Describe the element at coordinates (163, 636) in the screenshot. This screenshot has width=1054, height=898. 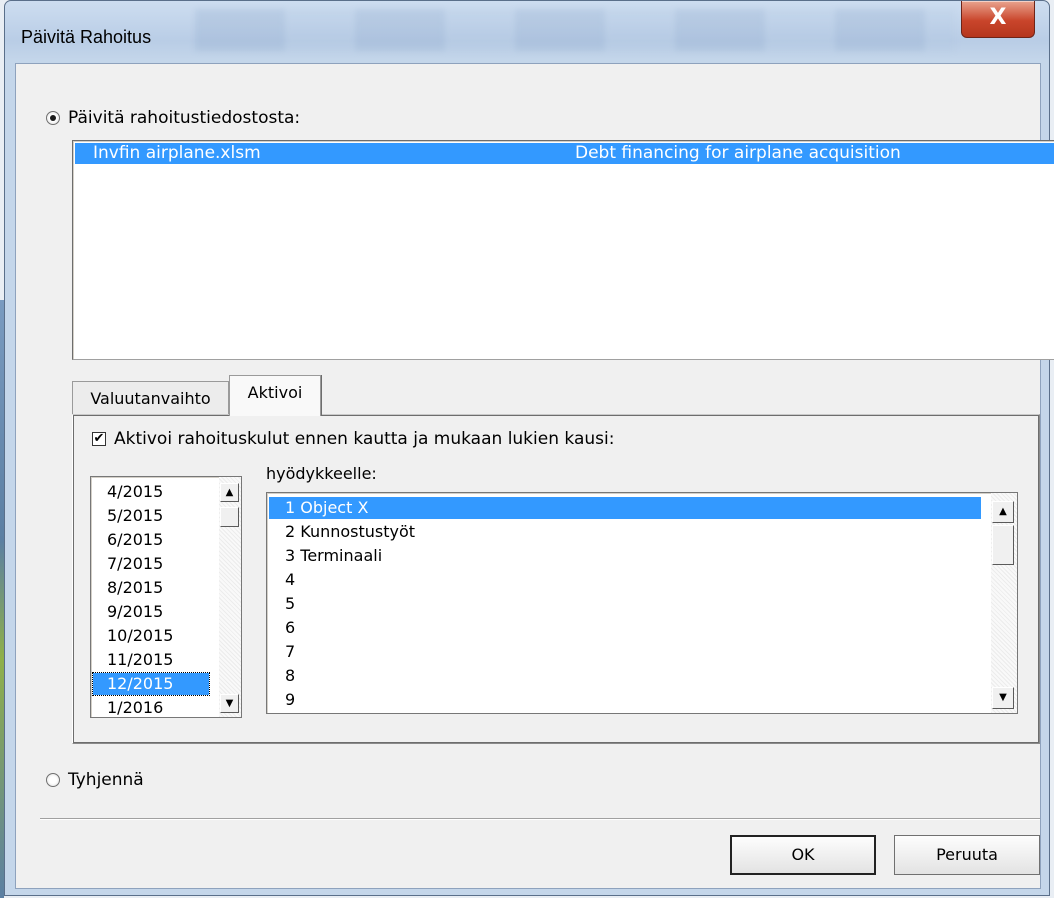
I see `period-item: 10/2015` at that location.